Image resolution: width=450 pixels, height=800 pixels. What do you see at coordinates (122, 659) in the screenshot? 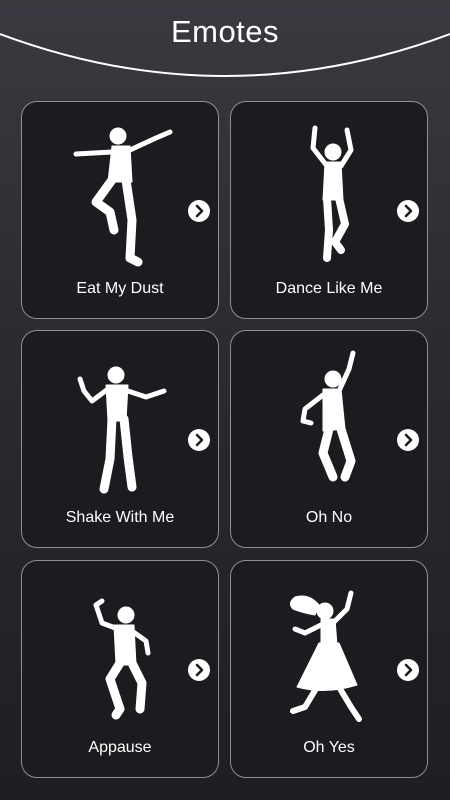
I see `dancer-clap-icon` at bounding box center [122, 659].